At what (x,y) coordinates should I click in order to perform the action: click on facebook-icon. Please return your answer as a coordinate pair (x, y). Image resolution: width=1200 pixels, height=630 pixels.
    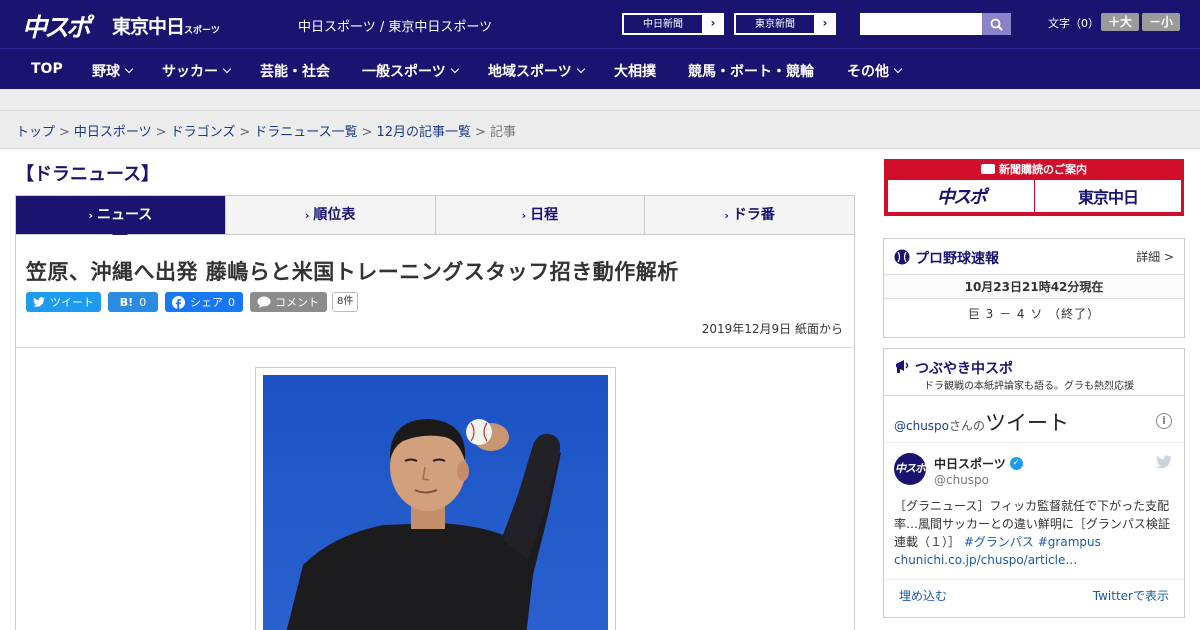
    Looking at the image, I should click on (178, 302).